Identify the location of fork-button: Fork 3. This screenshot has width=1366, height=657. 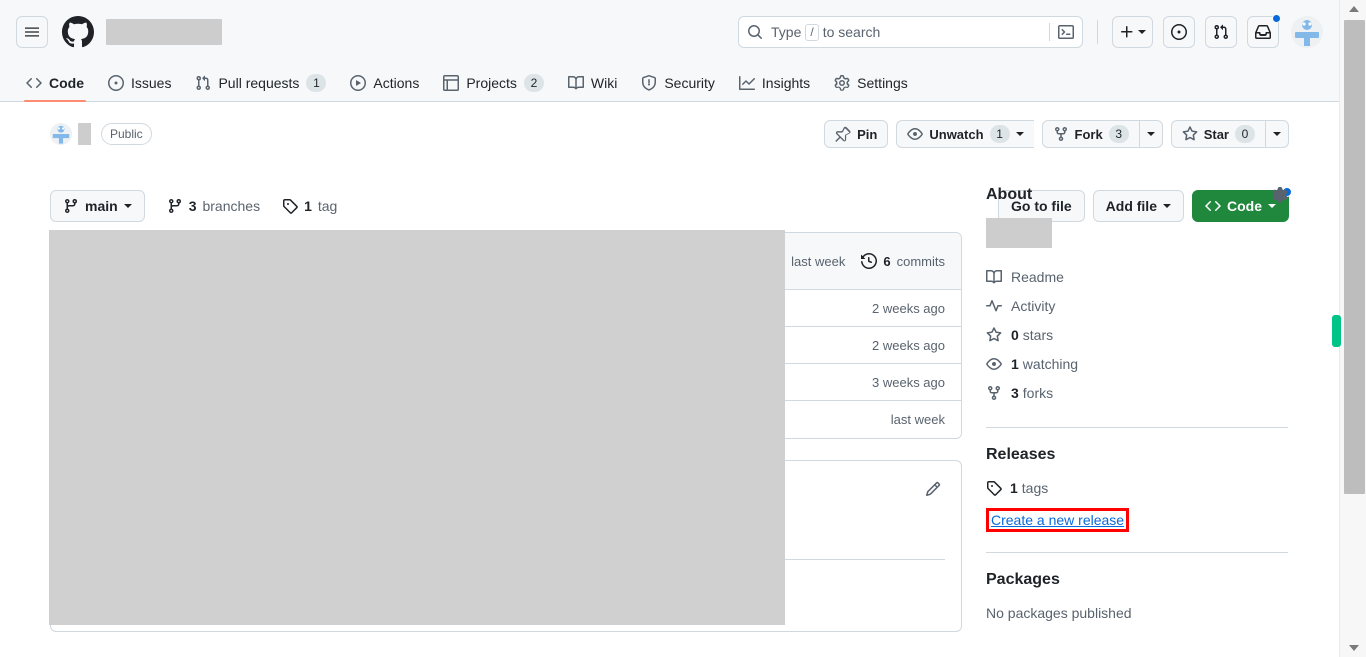
(1090, 134).